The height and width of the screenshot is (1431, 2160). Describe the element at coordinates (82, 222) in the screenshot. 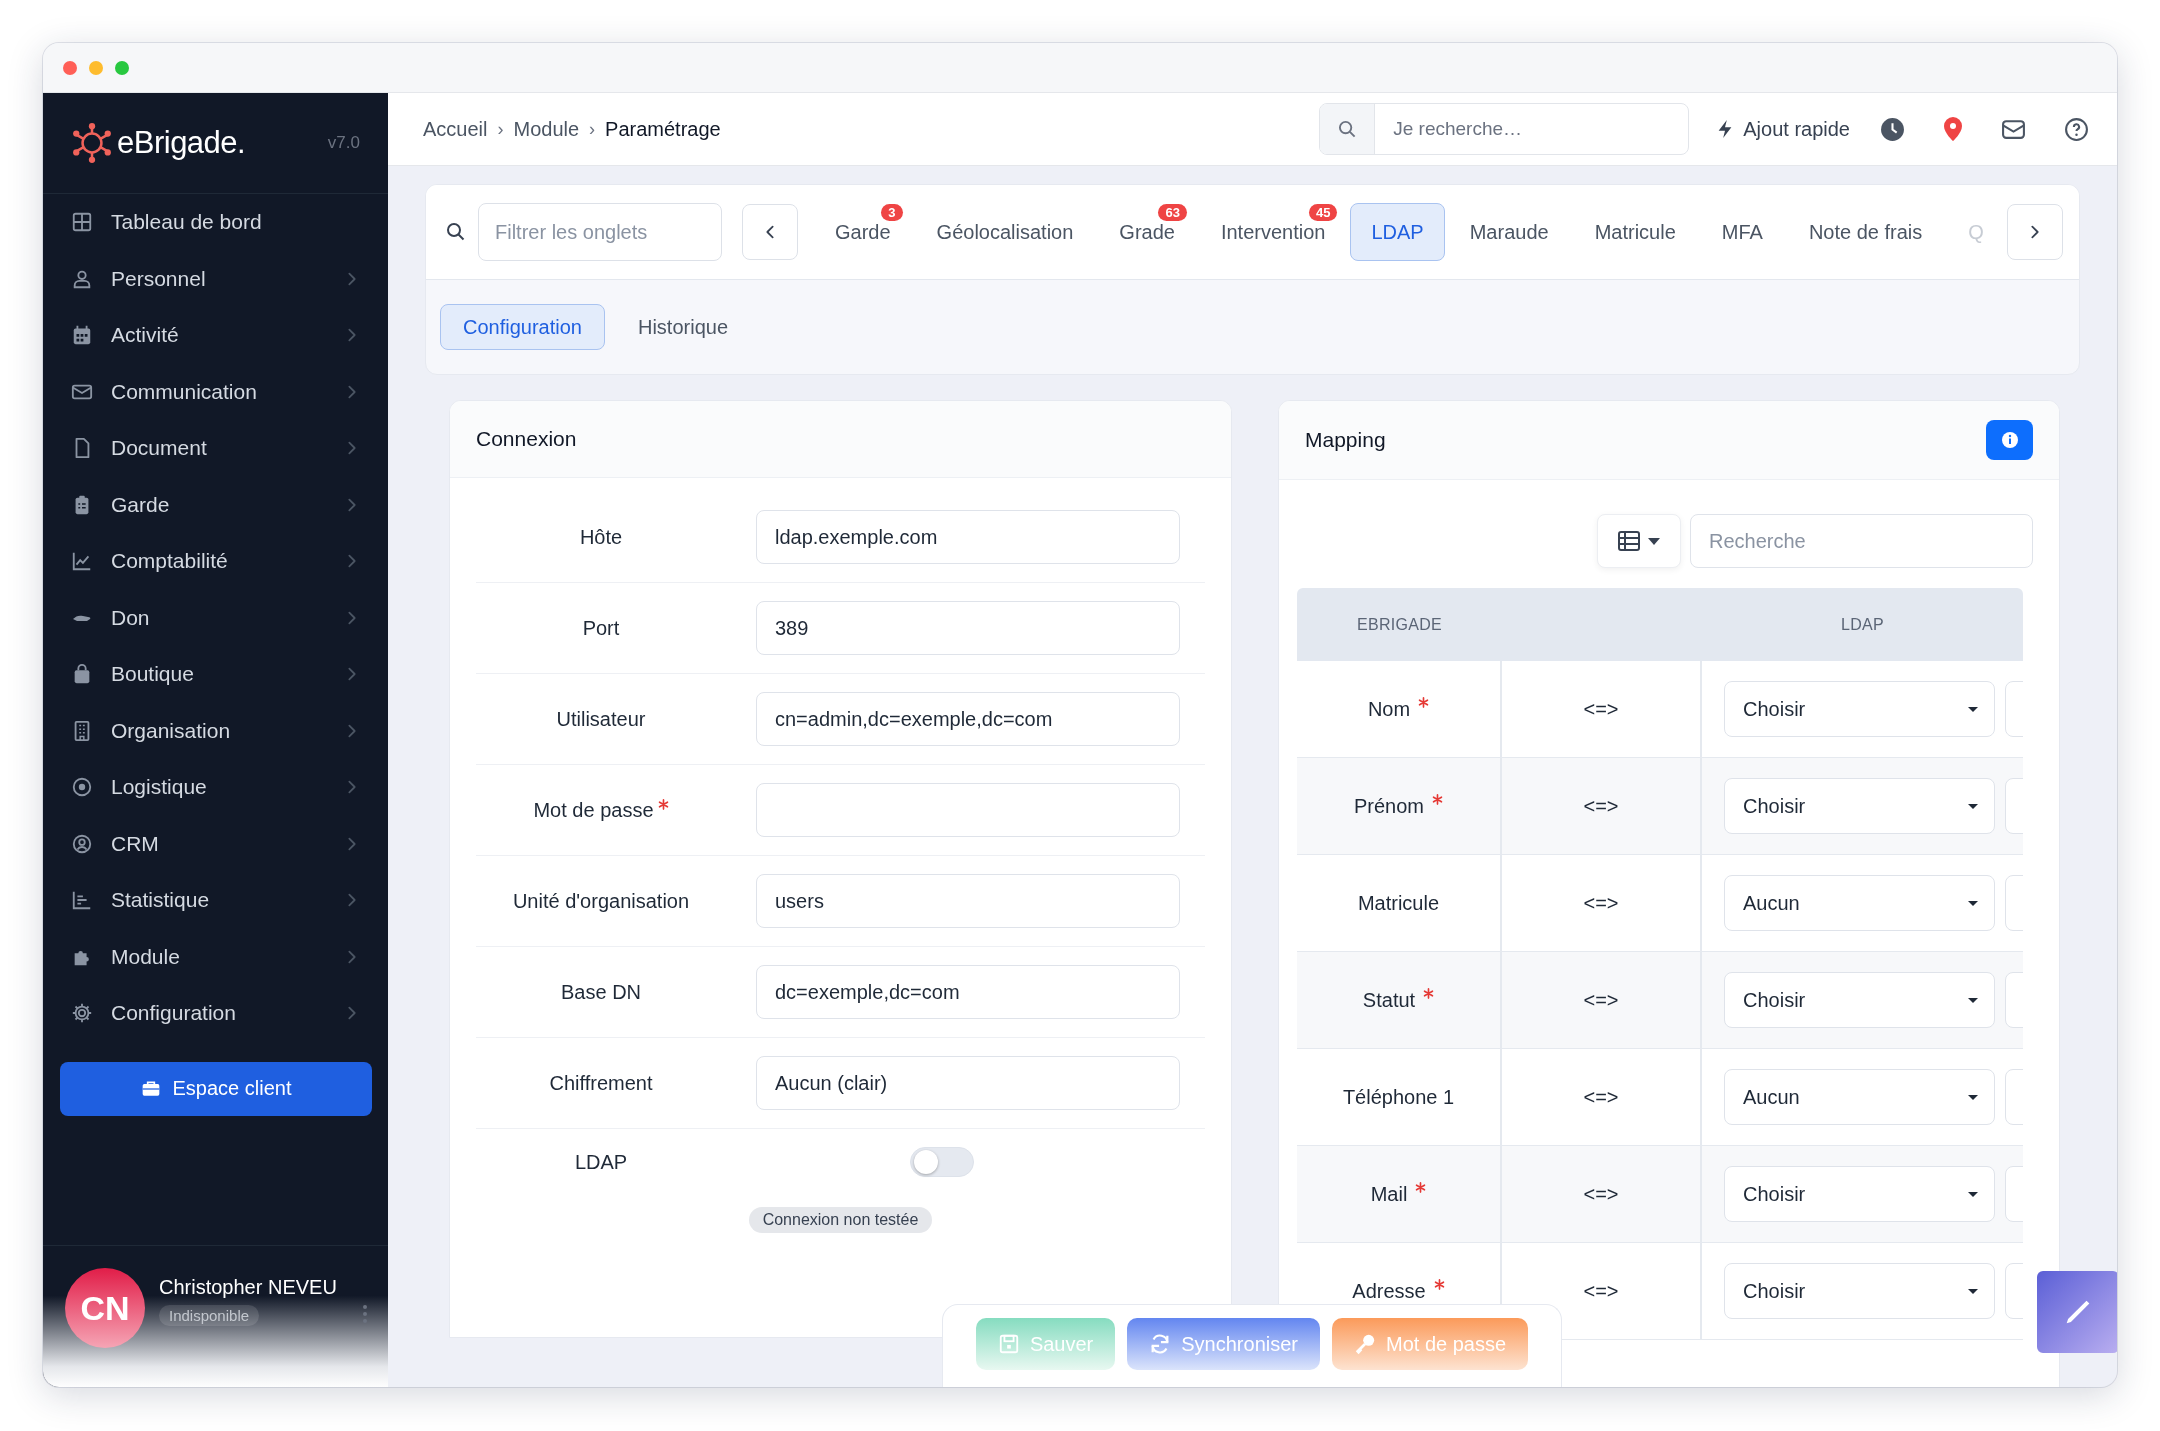

I see `dashboard-icon` at that location.